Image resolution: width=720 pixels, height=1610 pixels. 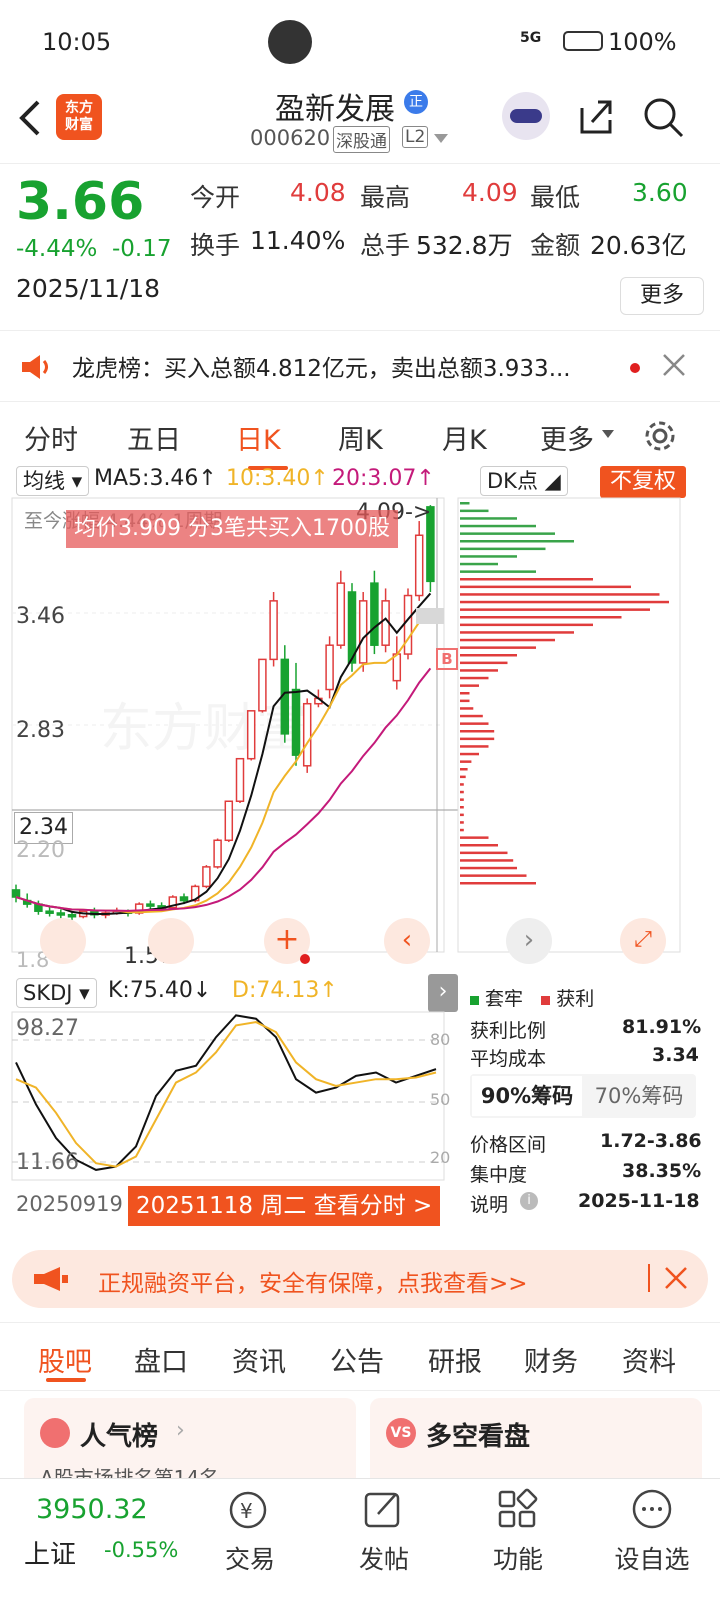 I want to click on share-icon, so click(x=596, y=116).